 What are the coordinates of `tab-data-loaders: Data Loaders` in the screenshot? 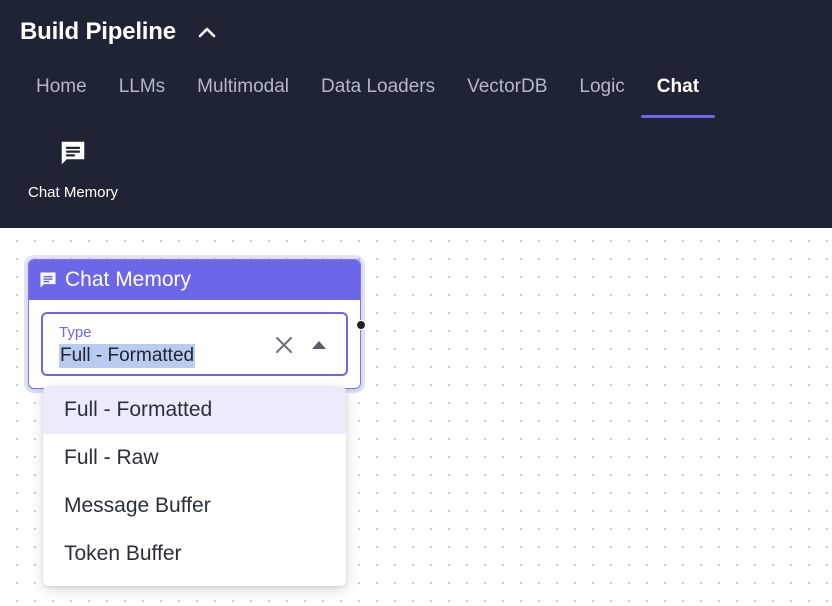 It's located at (378, 87).